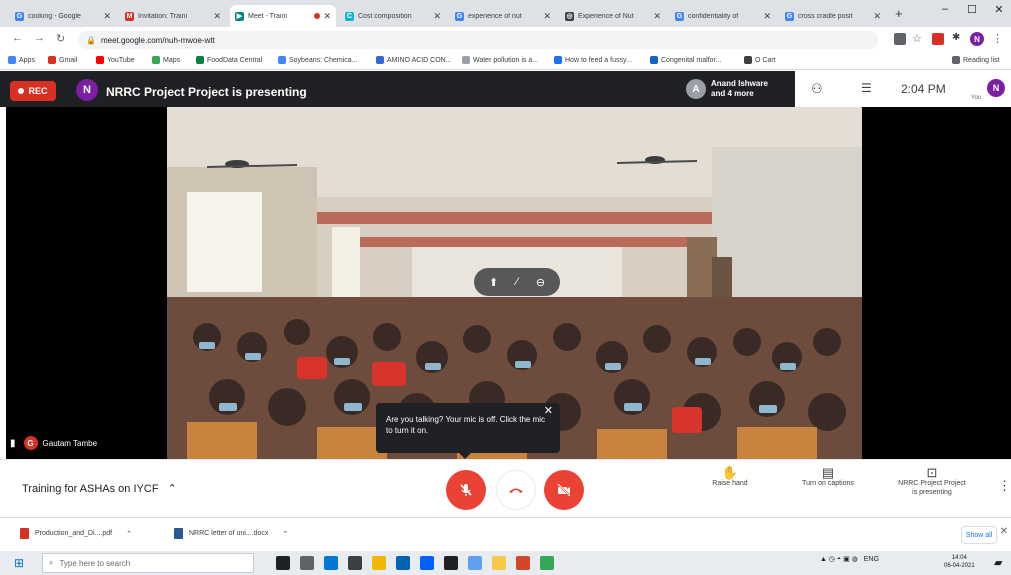  What do you see at coordinates (1004, 531) in the screenshot?
I see `close-shelf-icon: ✕` at bounding box center [1004, 531].